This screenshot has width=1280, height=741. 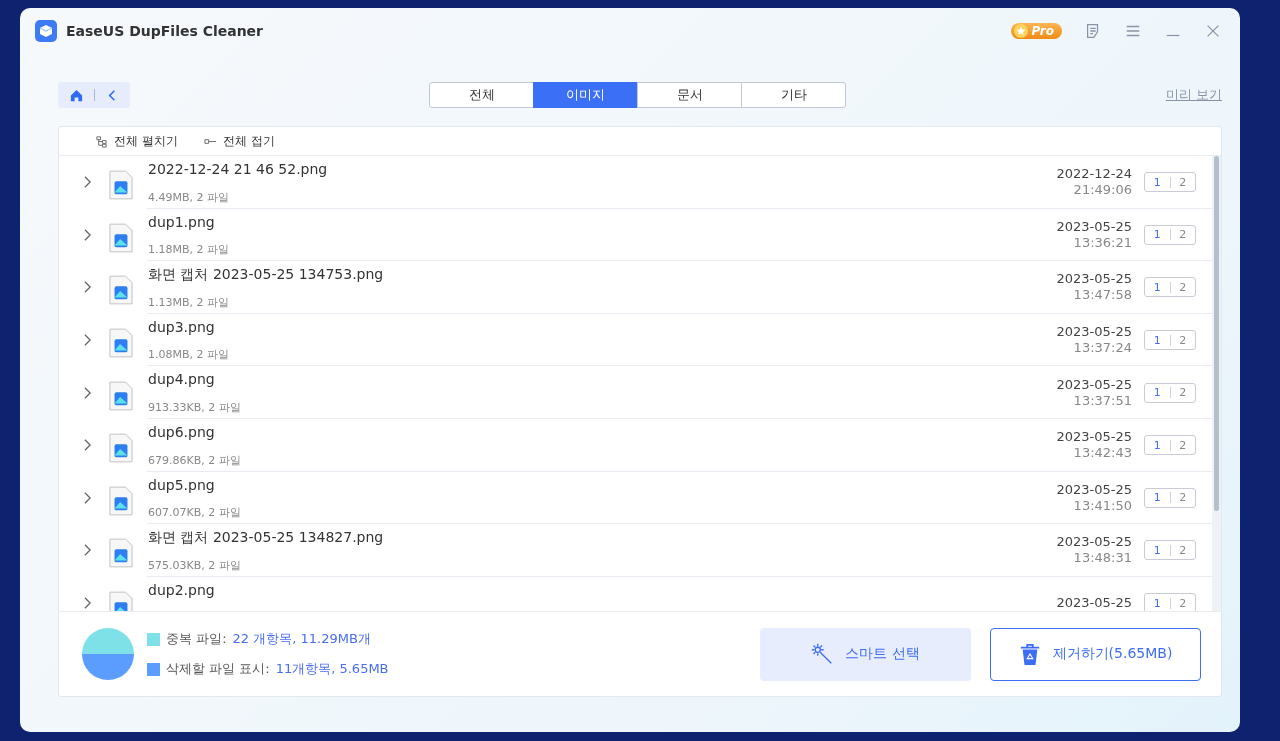 I want to click on pie-chart, so click(x=108, y=654).